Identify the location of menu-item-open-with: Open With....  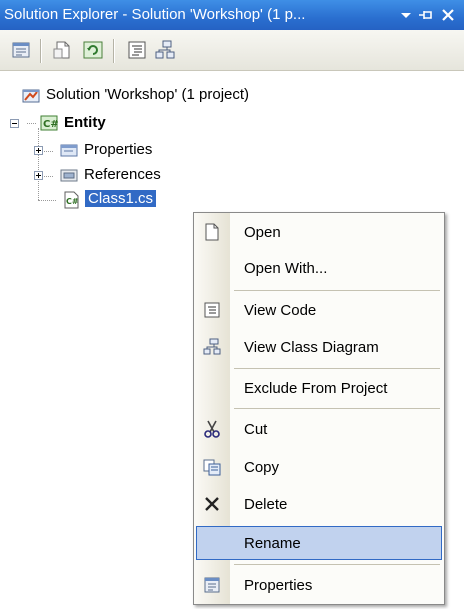
(319, 268).